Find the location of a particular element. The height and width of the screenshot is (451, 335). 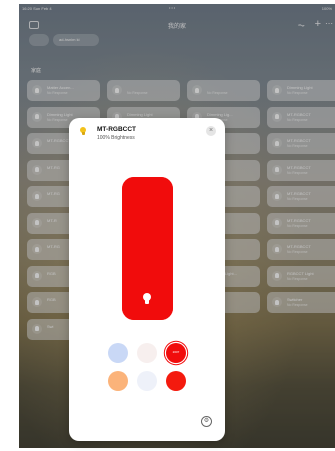

accessory-name: MT-RGBCCT is located at coordinates (116, 129).